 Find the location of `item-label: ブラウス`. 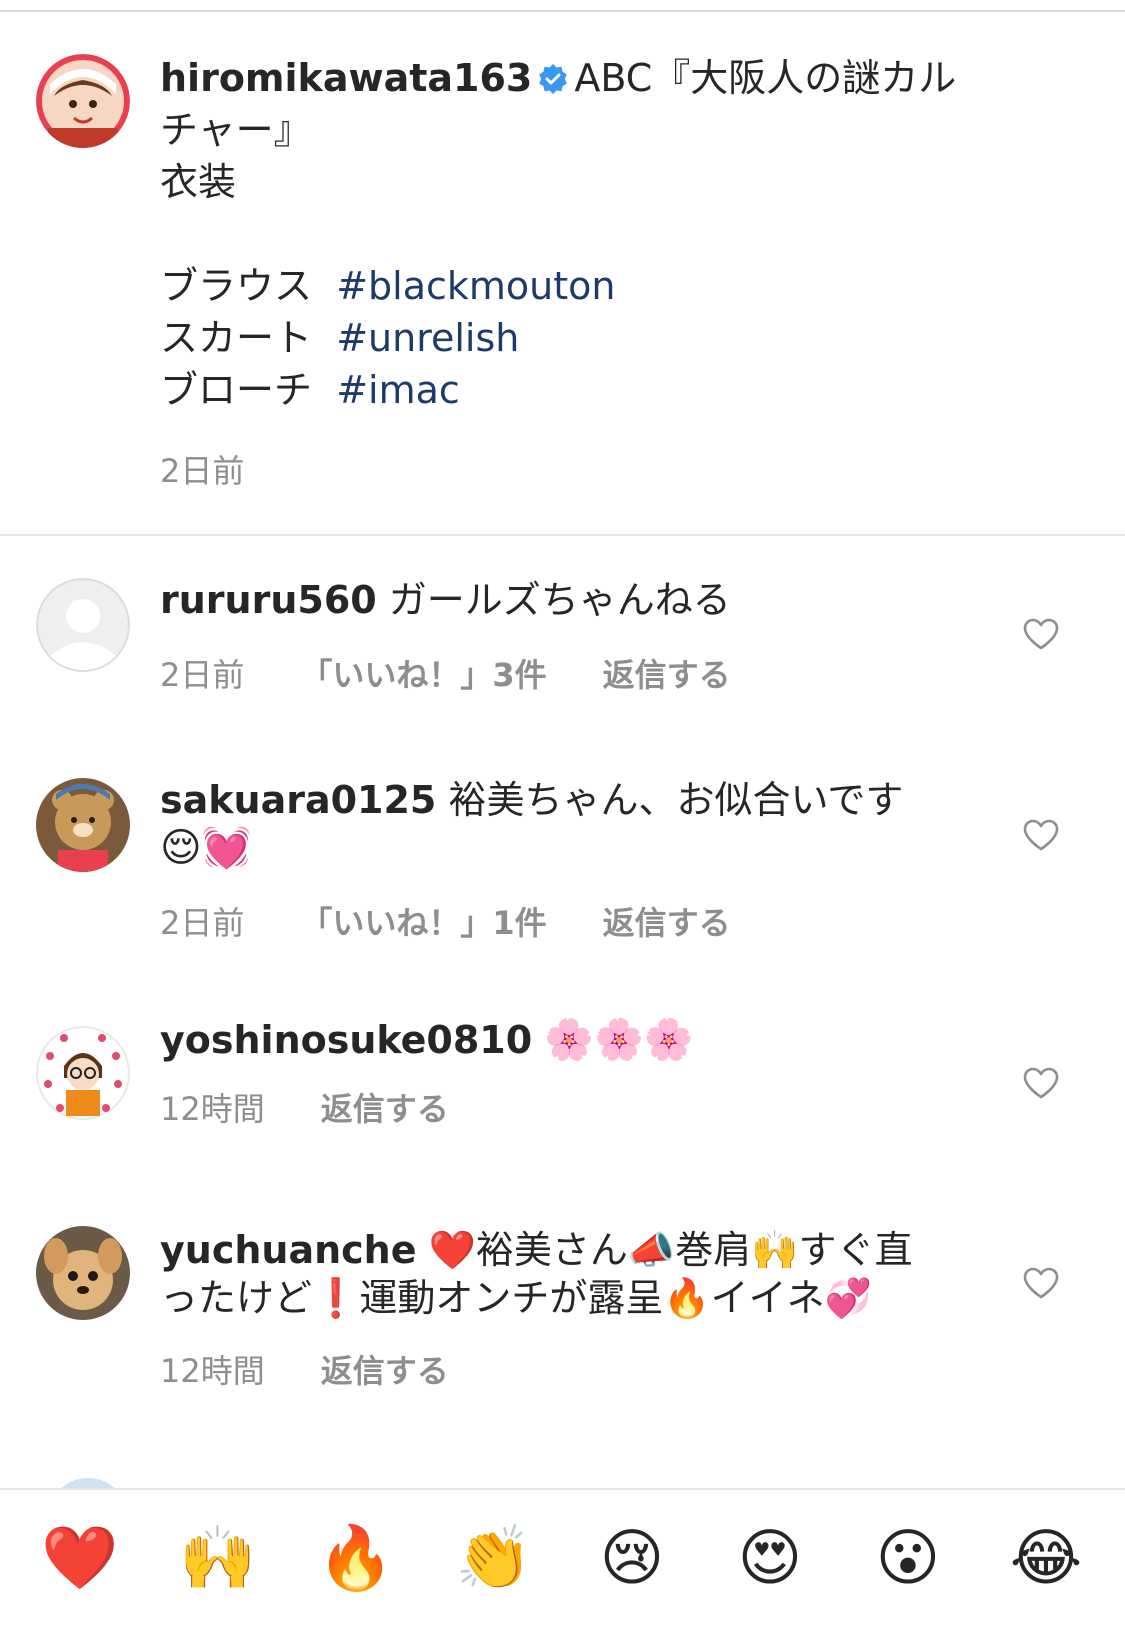

item-label: ブラウス is located at coordinates (236, 286).